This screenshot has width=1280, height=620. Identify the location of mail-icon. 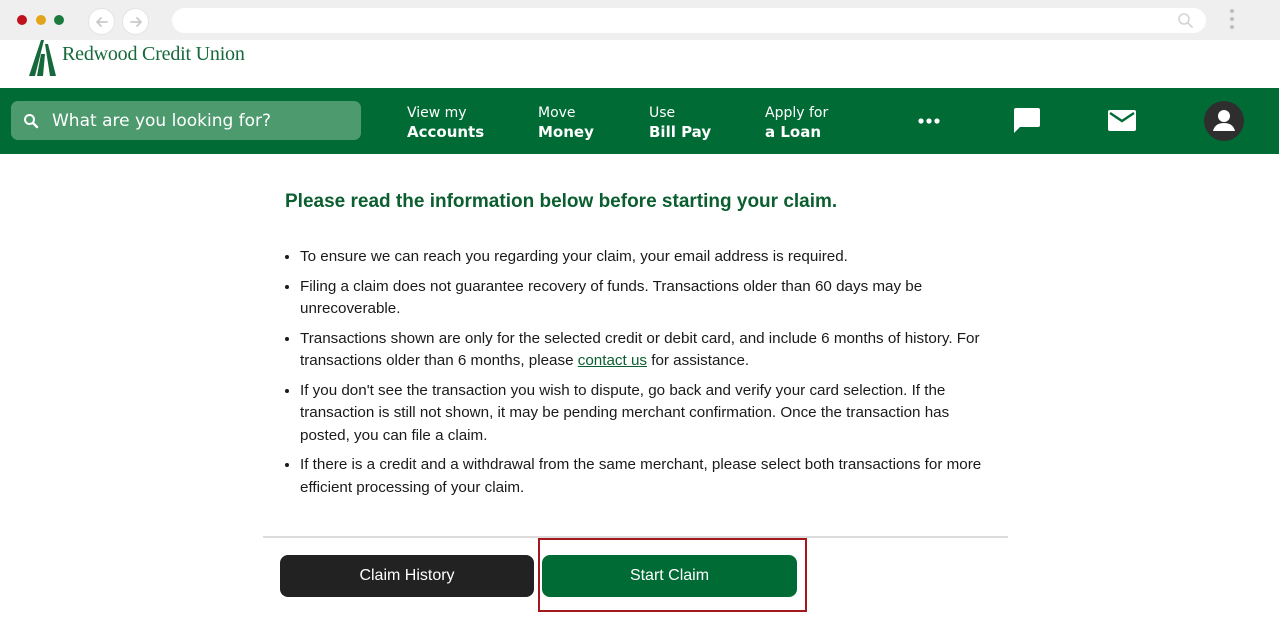
(1122, 120).